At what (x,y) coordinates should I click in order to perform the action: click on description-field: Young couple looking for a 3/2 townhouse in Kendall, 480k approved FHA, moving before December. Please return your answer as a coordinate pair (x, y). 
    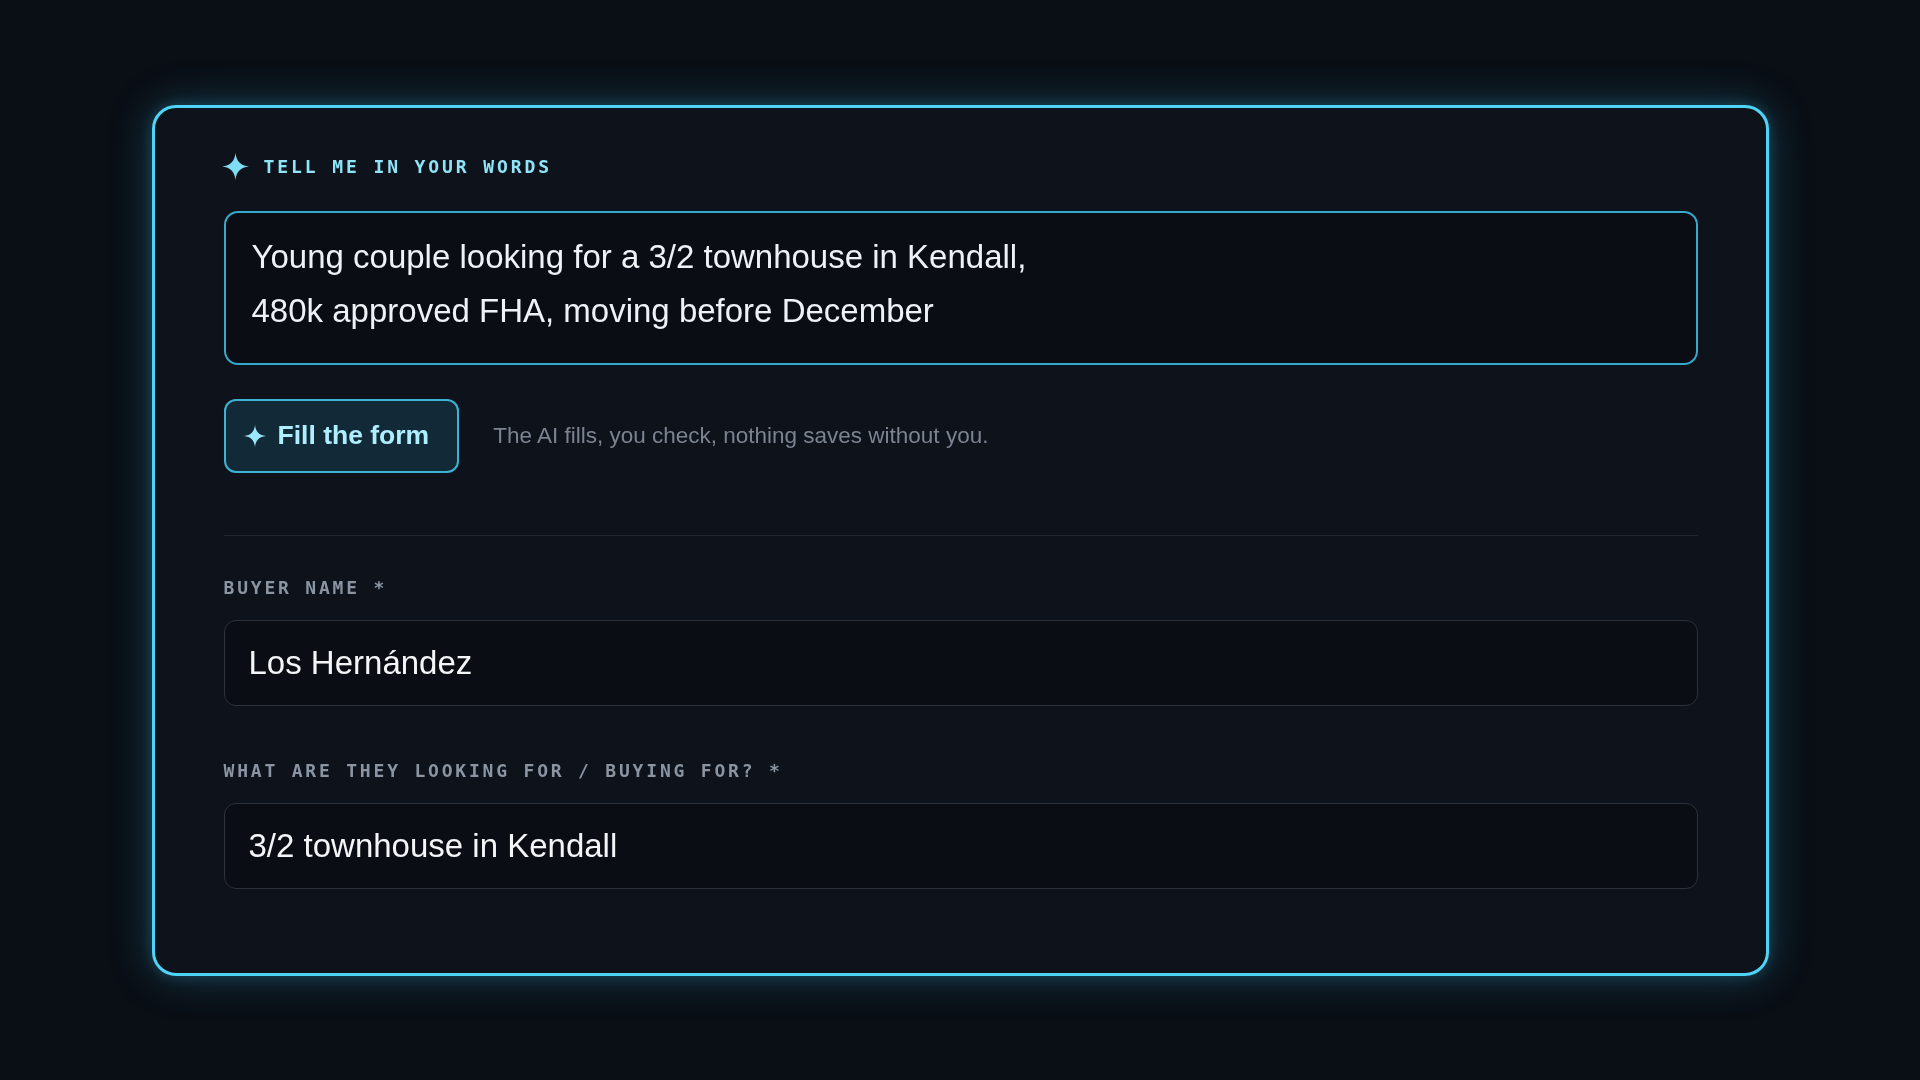
    Looking at the image, I should click on (960, 287).